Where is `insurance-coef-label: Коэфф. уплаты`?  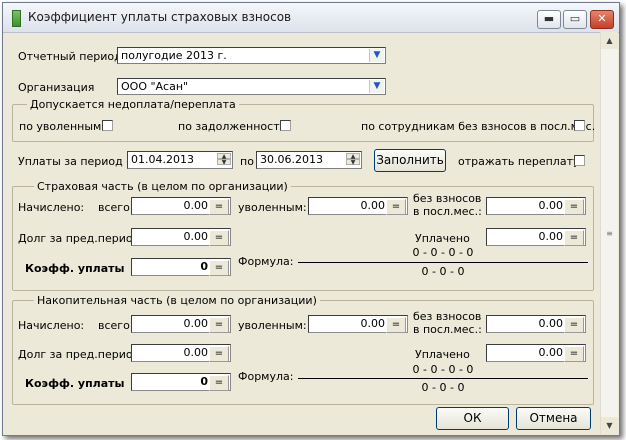
insurance-coef-label: Коэфф. уплаты is located at coordinates (75, 268).